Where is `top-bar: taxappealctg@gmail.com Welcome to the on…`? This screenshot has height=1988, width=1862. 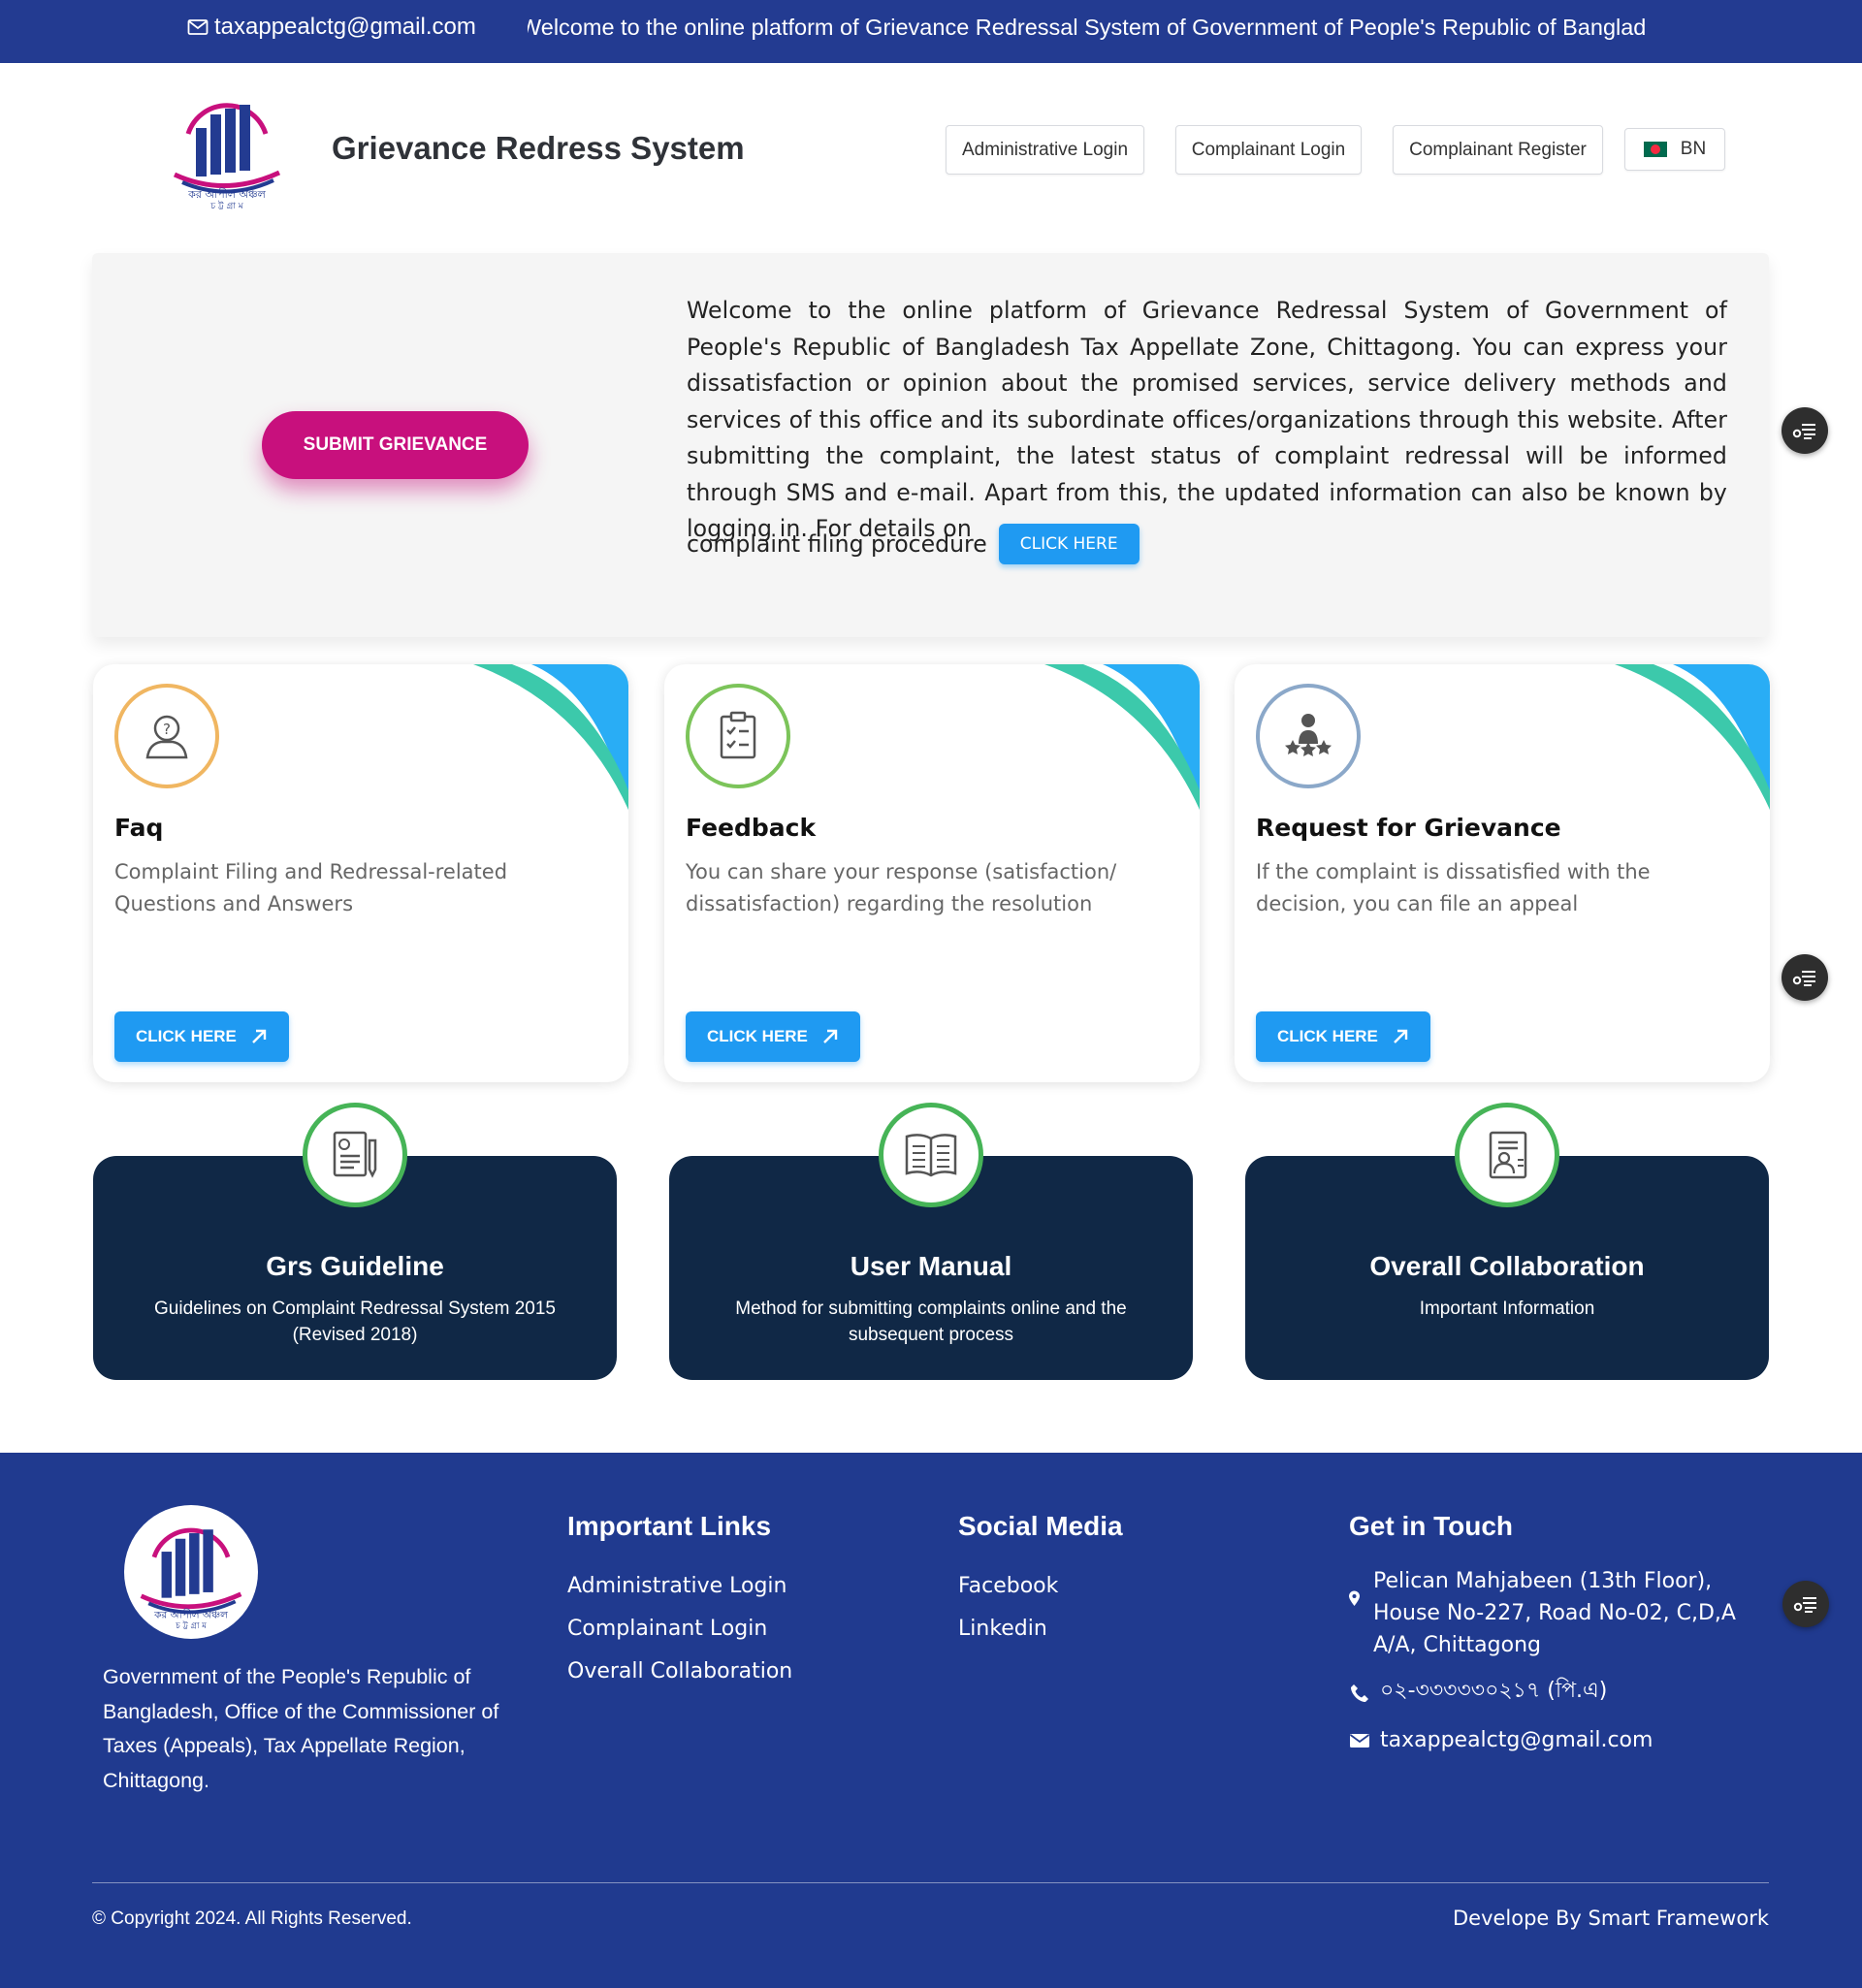 top-bar: taxappealctg@gmail.com Welcome to the on… is located at coordinates (931, 31).